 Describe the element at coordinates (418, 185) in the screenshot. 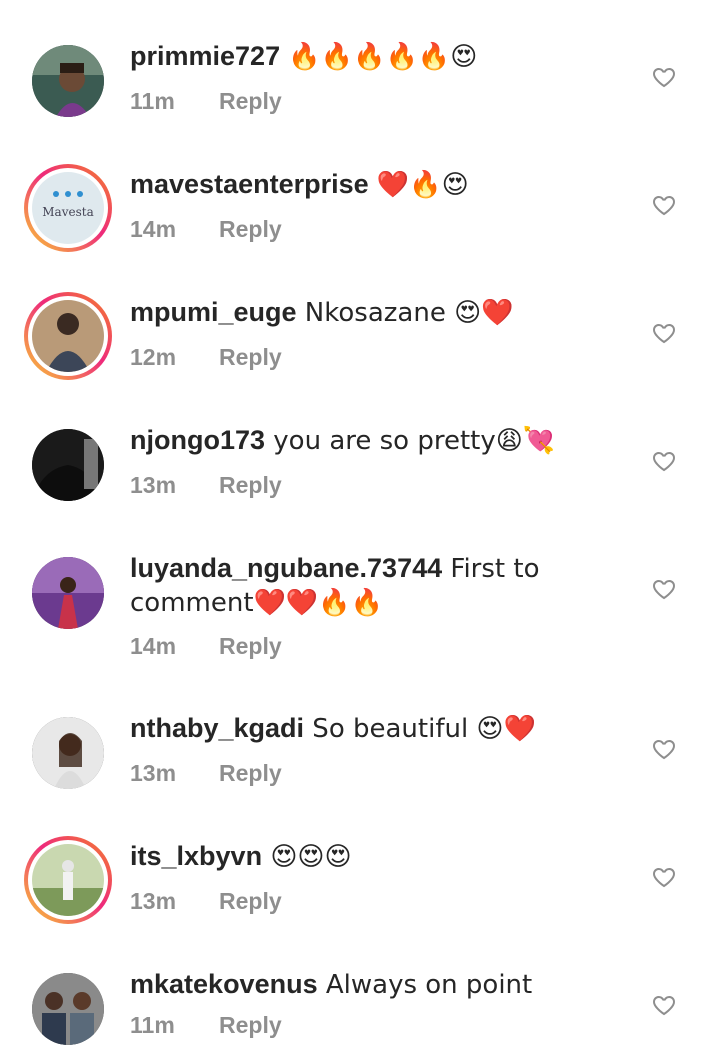

I see `comment-body: ❤️🔥😍` at that location.